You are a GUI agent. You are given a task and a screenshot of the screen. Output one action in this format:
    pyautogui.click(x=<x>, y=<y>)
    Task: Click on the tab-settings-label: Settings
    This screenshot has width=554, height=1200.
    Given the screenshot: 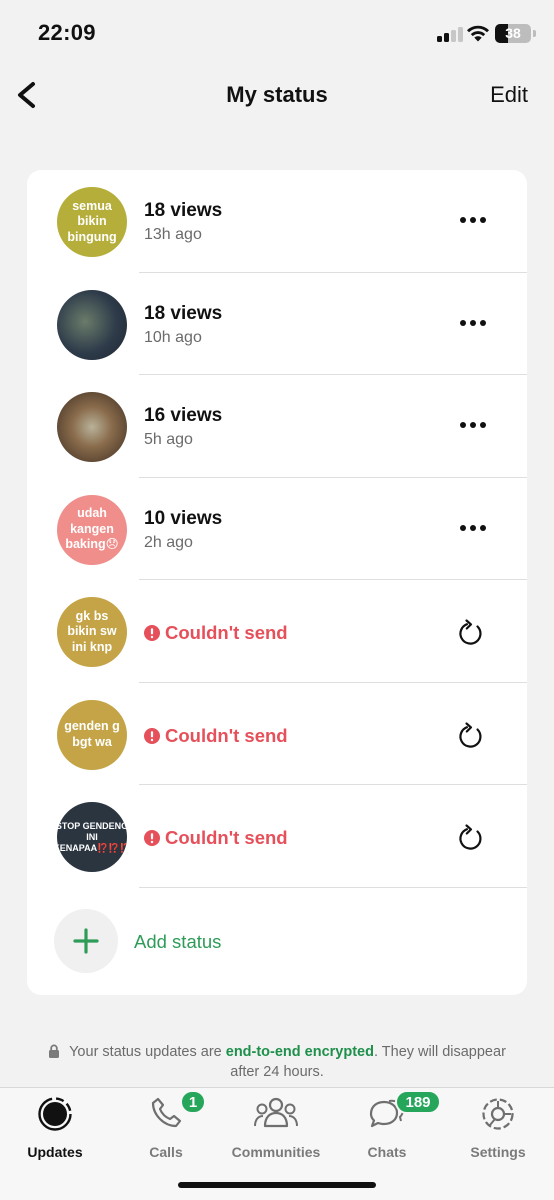 What is the action you would take?
    pyautogui.click(x=498, y=1152)
    